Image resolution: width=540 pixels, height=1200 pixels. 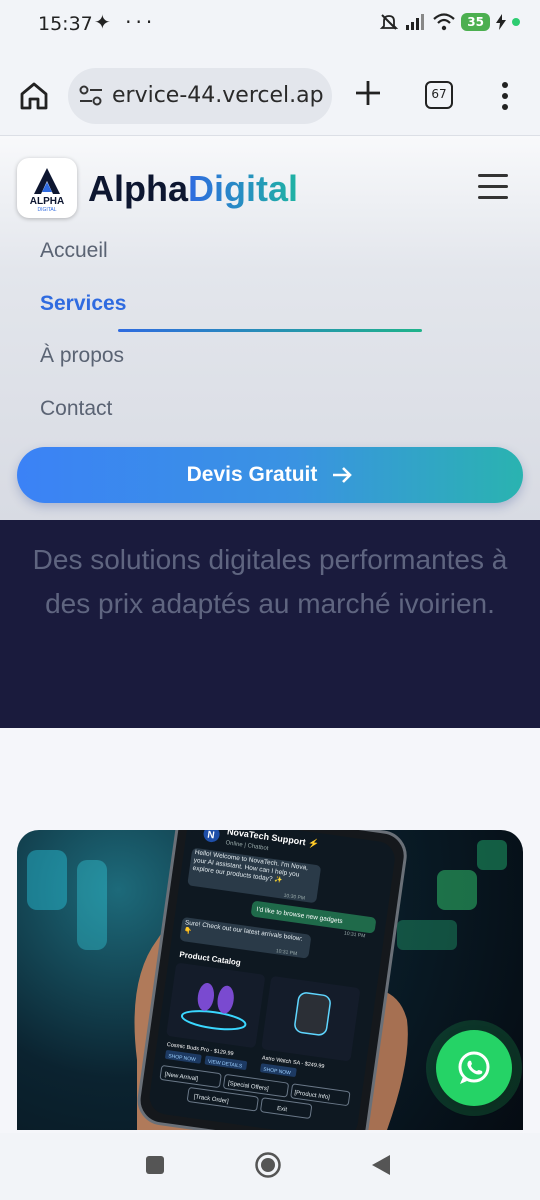 What do you see at coordinates (74, 251) in the screenshot?
I see `nav-item-accueil: Accueil` at bounding box center [74, 251].